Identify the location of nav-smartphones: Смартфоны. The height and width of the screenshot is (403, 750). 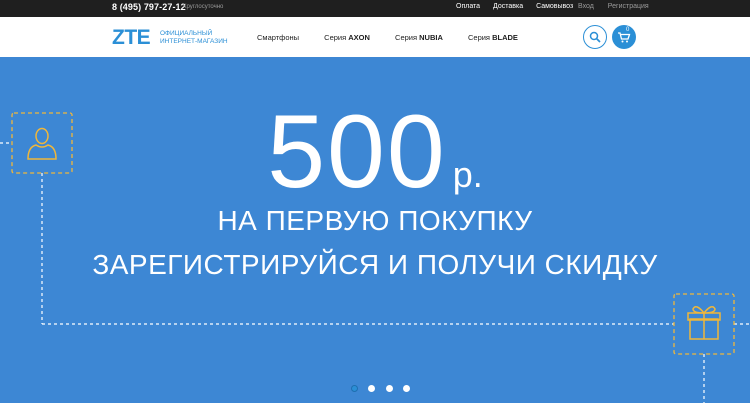
(278, 37).